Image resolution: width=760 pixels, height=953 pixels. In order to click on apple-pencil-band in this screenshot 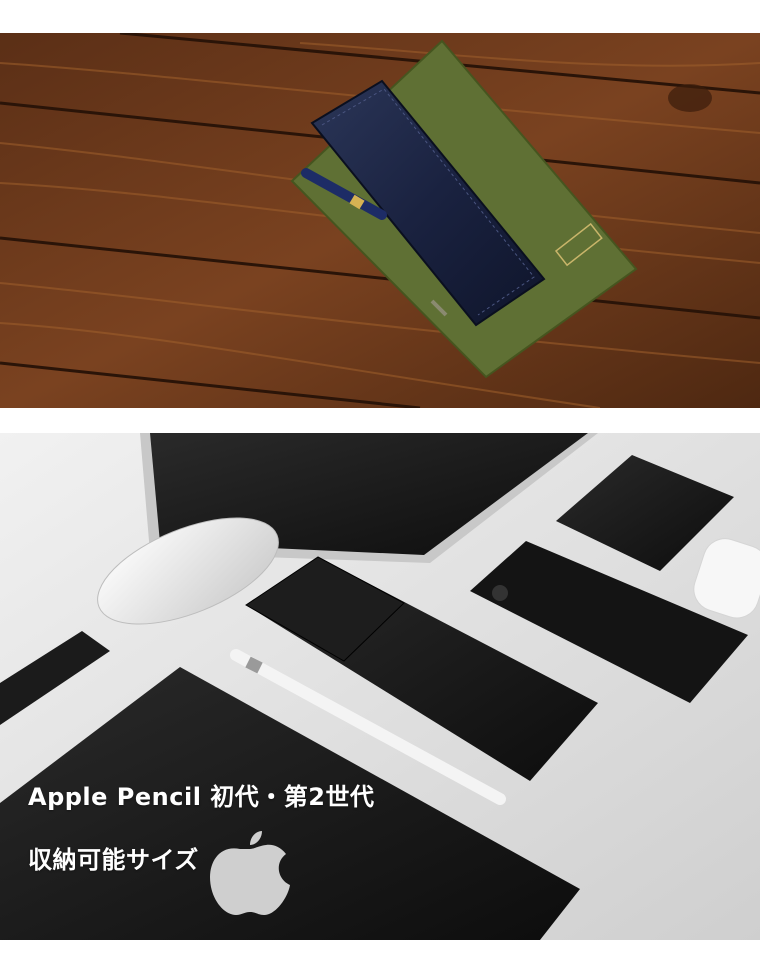, I will do `click(254, 665)`.